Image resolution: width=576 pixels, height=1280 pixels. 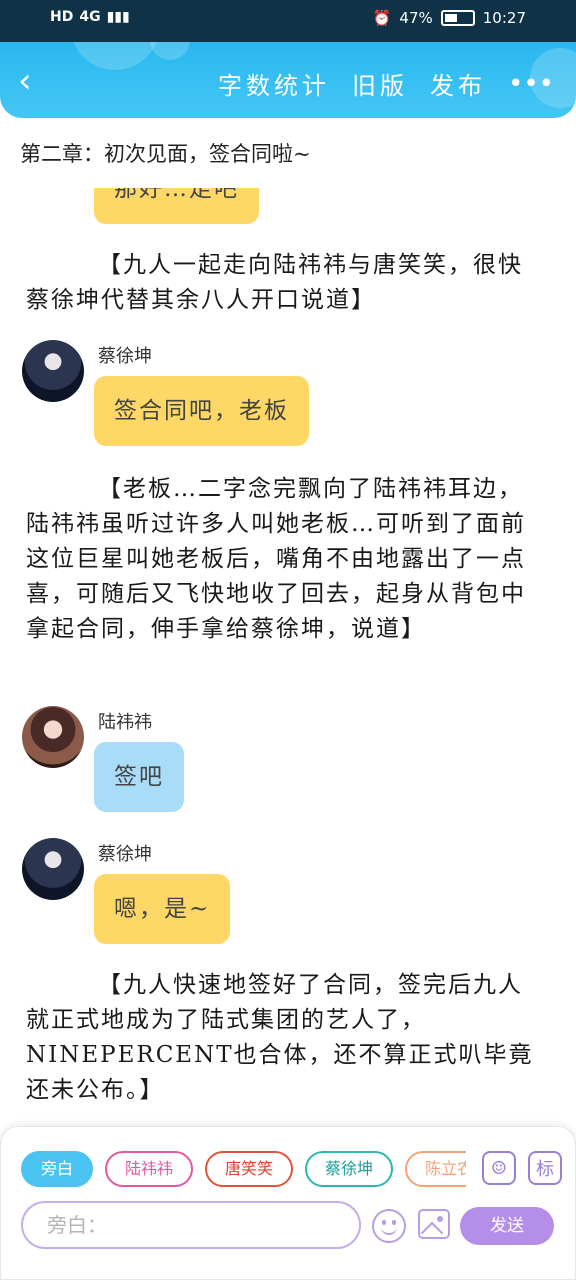 I want to click on narration: 【九人一起走向陆祎祎与唐笑笑，很快蔡徐坤代替其余八人开口说道】, so click(x=274, y=282).